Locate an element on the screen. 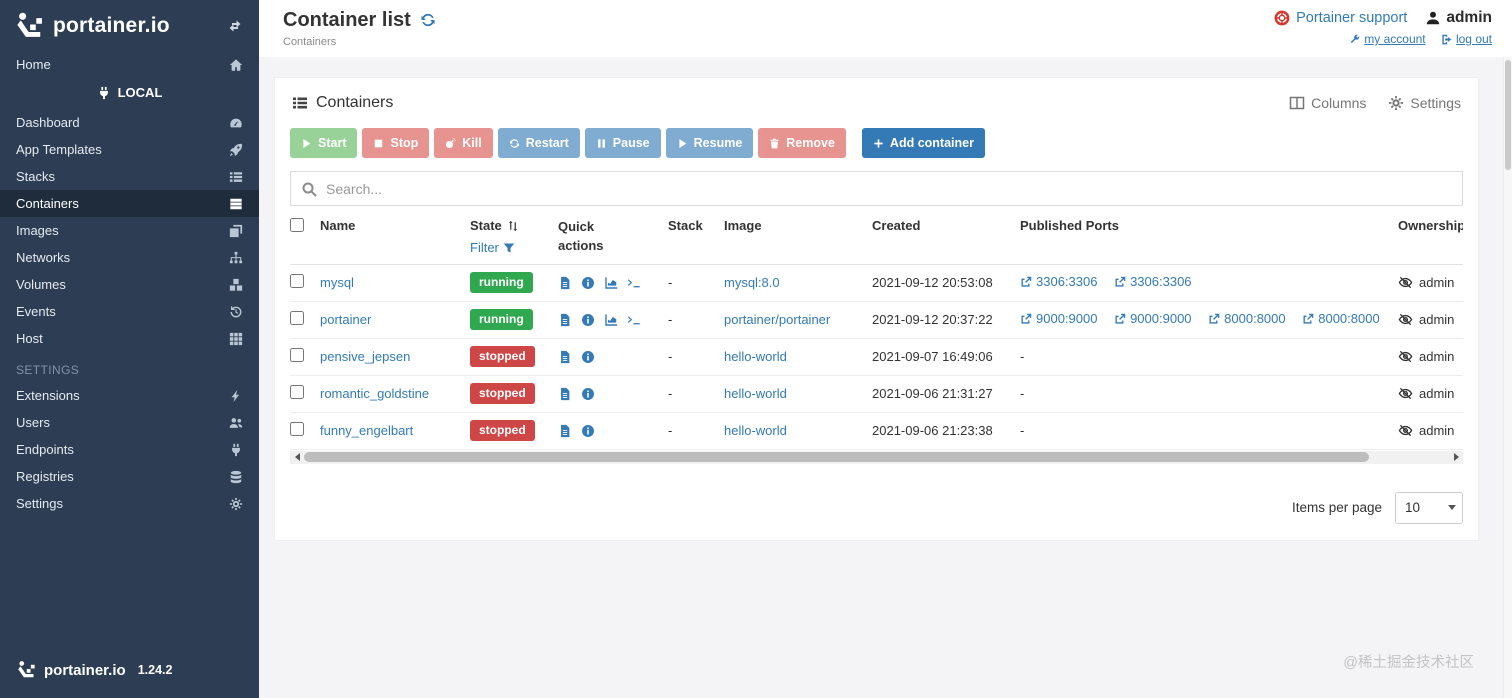  current-user: admin is located at coordinates (1458, 18).